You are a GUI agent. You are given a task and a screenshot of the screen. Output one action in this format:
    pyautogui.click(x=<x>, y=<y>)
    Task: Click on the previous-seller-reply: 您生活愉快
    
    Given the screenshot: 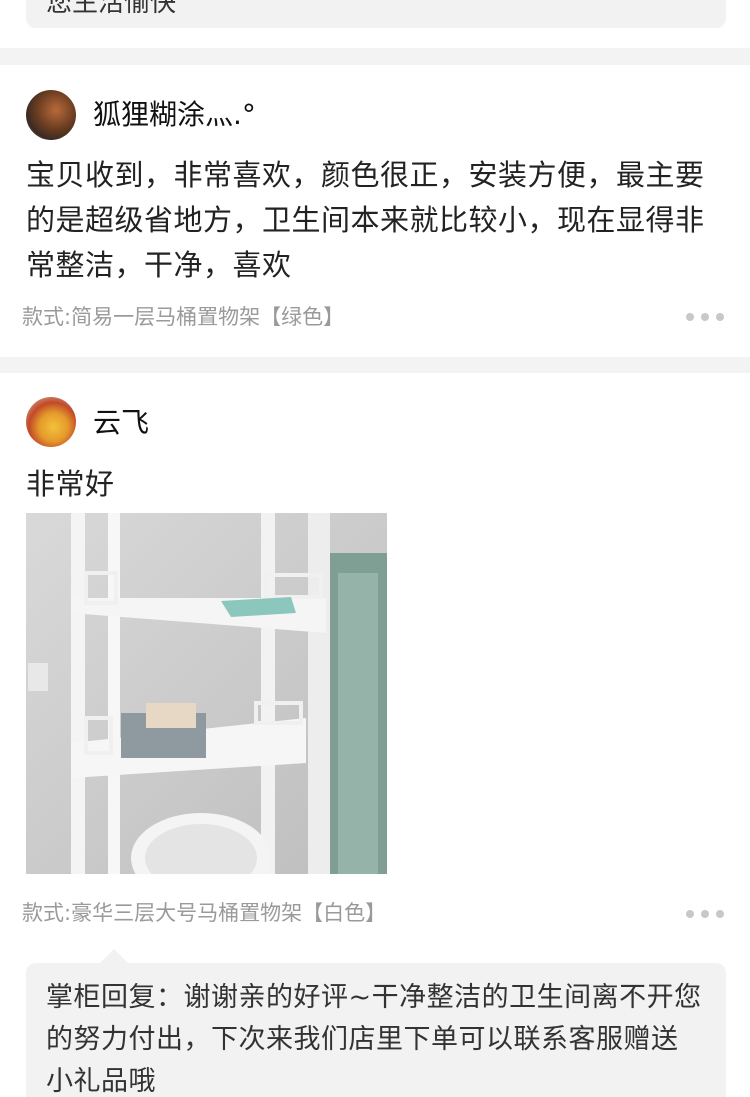 What is the action you would take?
    pyautogui.click(x=376, y=14)
    